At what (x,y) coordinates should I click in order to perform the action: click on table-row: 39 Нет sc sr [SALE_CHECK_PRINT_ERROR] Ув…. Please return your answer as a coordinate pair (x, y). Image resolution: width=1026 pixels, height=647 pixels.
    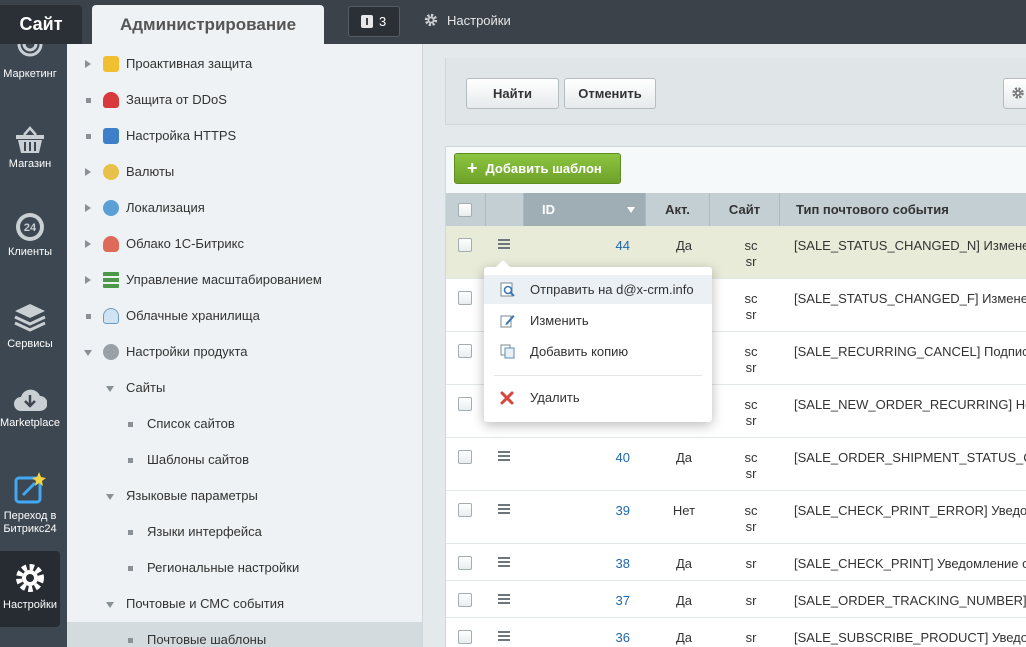
    Looking at the image, I should click on (736, 517).